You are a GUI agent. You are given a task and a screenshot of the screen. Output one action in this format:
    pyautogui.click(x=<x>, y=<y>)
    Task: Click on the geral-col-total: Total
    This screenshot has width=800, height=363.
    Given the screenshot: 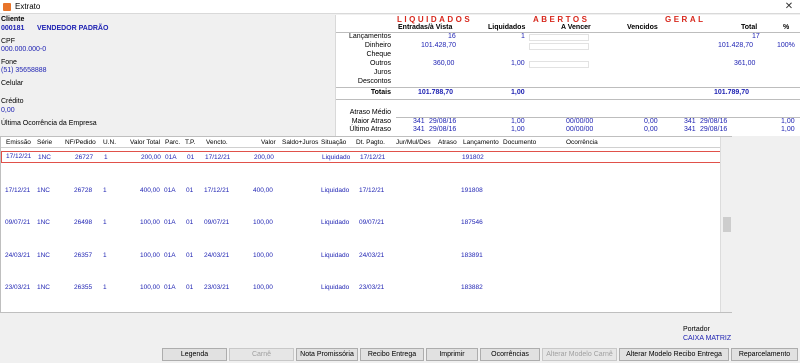 What is the action you would take?
    pyautogui.click(x=749, y=27)
    